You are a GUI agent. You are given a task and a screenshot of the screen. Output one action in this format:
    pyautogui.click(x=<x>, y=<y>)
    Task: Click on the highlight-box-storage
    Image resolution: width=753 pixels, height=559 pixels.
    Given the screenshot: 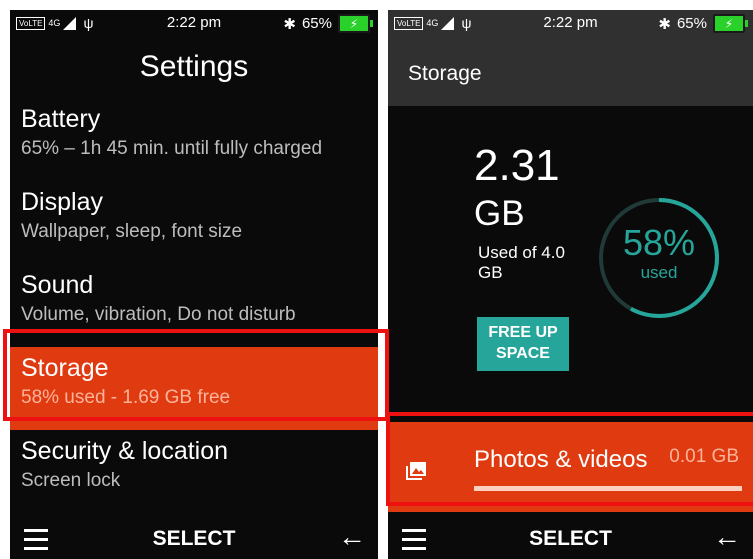 What is the action you would take?
    pyautogui.click(x=196, y=375)
    